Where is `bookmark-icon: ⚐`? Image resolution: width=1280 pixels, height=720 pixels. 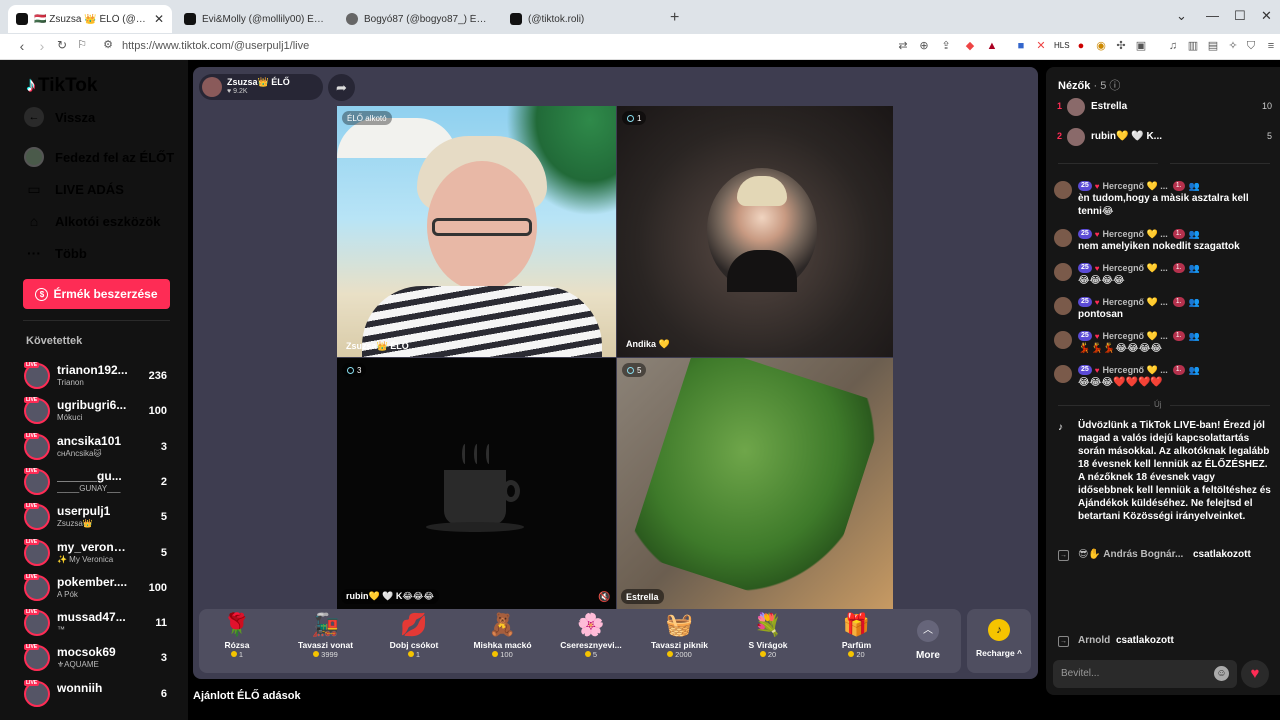
bookmark-icon: ⚐ is located at coordinates (82, 44).